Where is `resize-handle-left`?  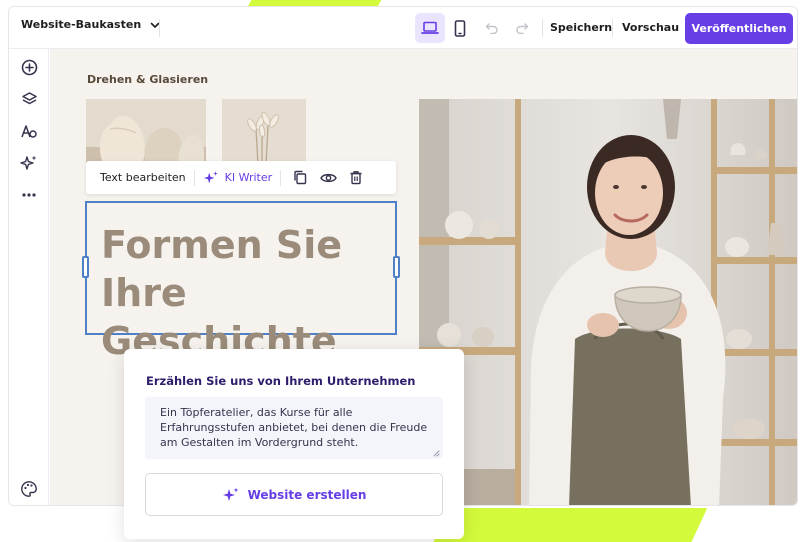 resize-handle-left is located at coordinates (85, 267).